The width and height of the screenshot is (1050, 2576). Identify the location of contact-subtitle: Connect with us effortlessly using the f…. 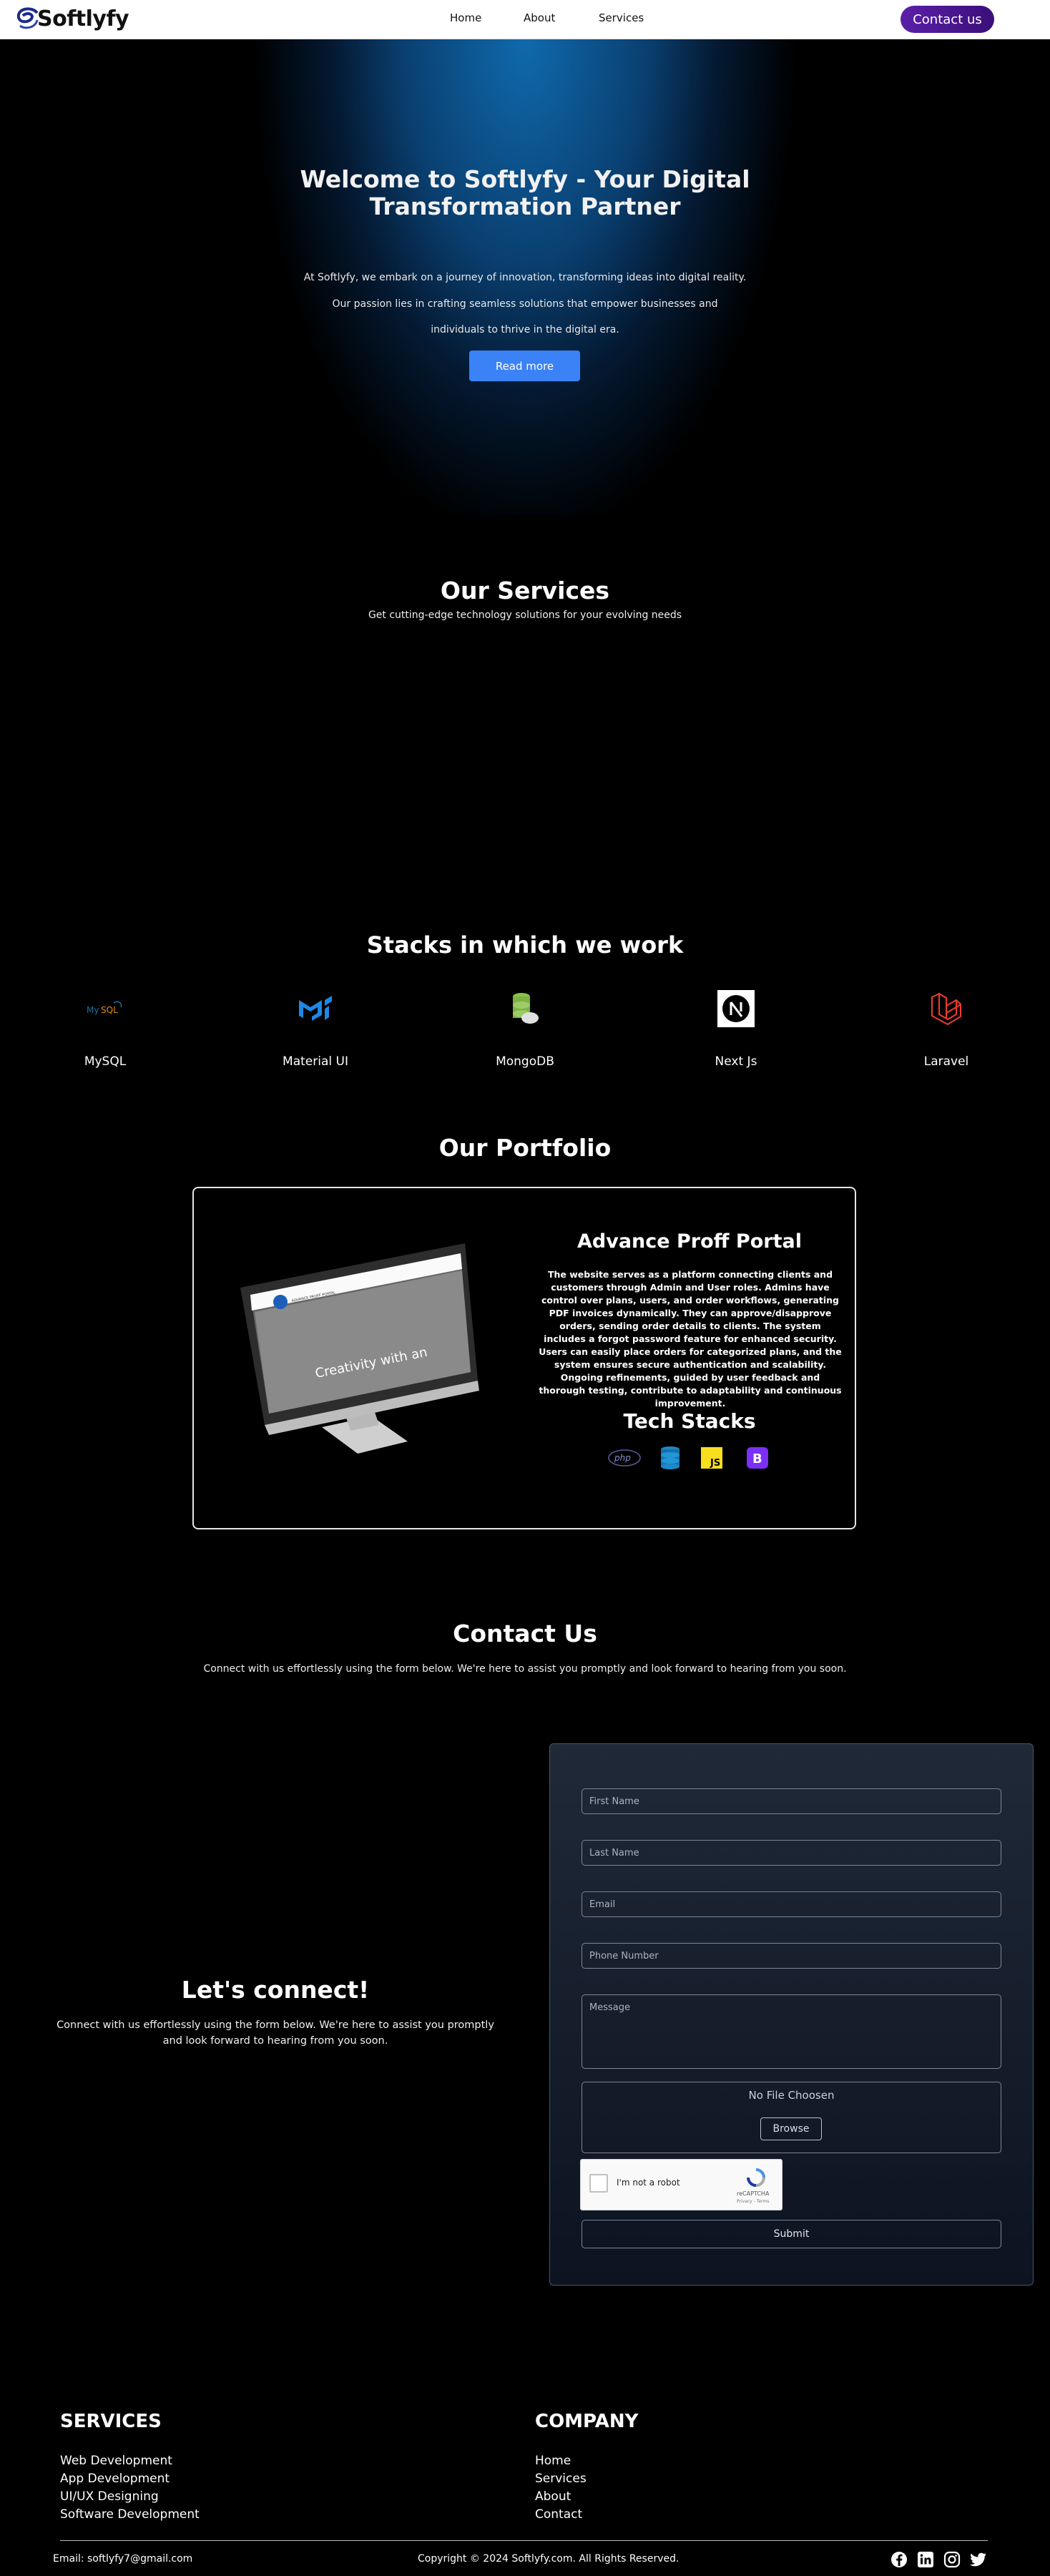
(525, 1669).